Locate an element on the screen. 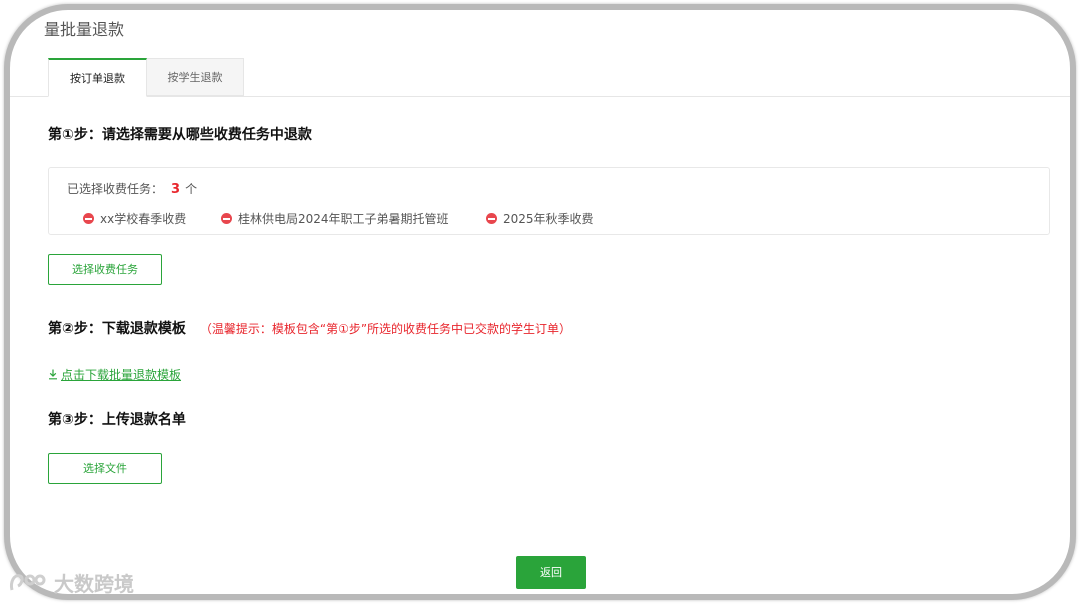  task-name: 2025年秋季收费 is located at coordinates (548, 219).